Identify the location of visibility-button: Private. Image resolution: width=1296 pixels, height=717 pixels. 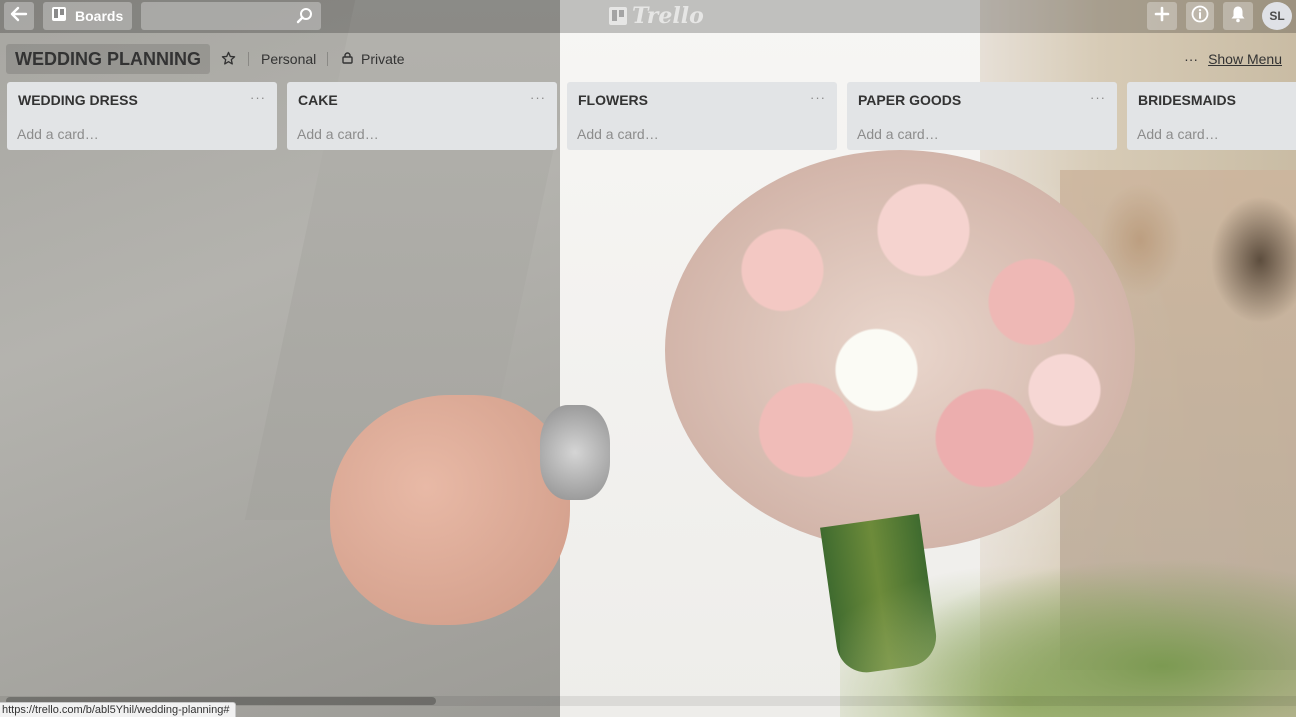
(373, 59).